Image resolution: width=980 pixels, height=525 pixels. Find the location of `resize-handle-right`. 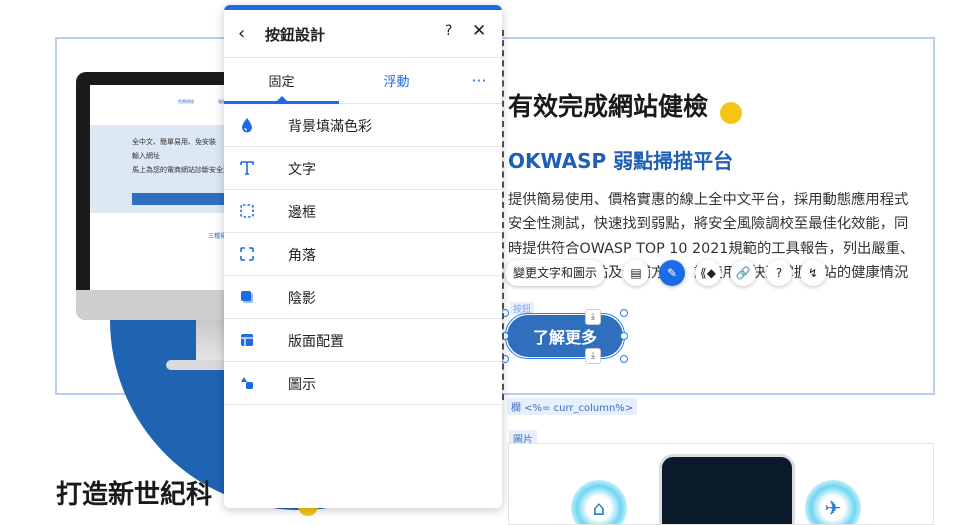

resize-handle-right is located at coordinates (624, 336).